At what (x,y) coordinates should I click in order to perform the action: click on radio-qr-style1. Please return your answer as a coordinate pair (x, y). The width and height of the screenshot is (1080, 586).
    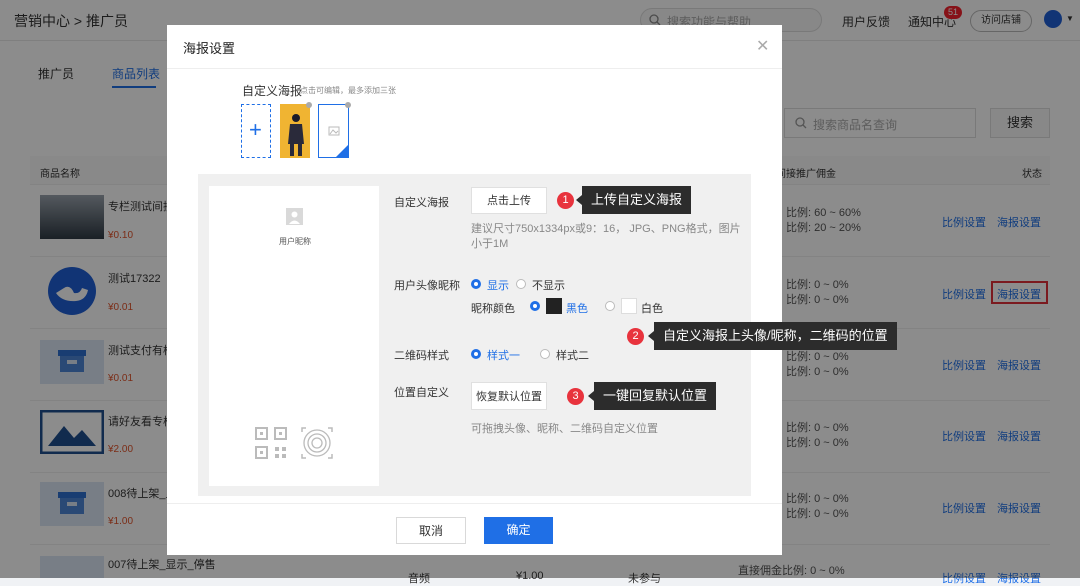
    Looking at the image, I should click on (476, 354).